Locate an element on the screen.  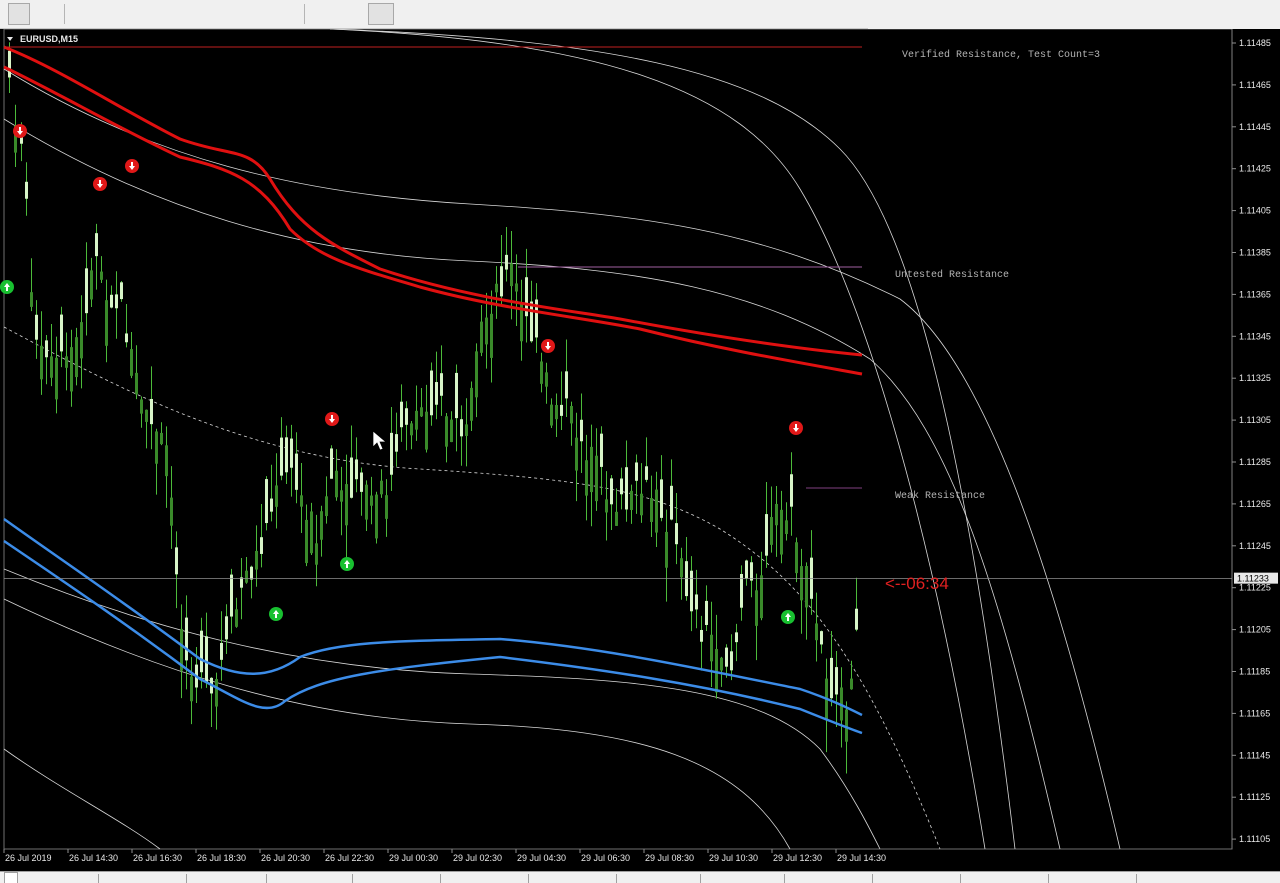
symbol-menu-icon is located at coordinates (10, 39).